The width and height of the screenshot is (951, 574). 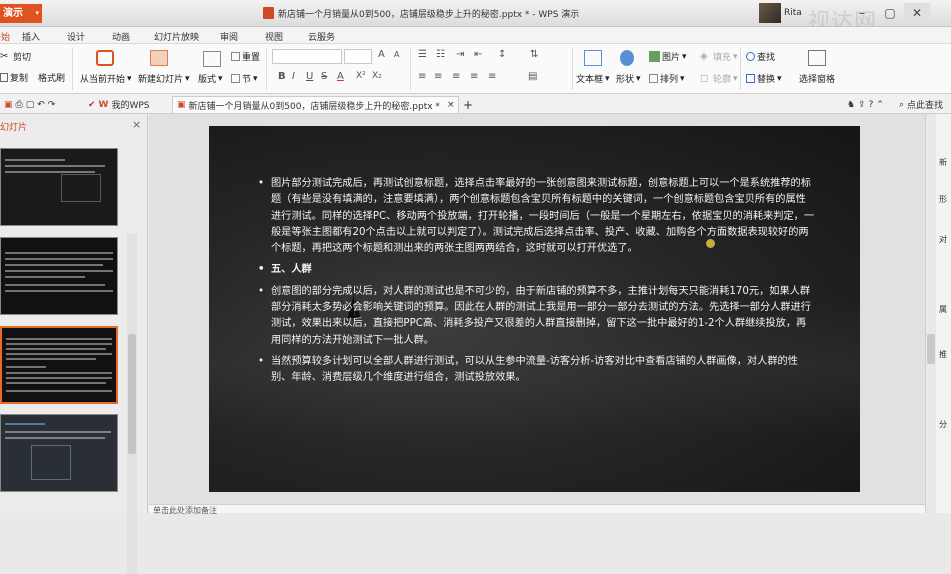 What do you see at coordinates (307, 56) in the screenshot?
I see `font-family-select` at bounding box center [307, 56].